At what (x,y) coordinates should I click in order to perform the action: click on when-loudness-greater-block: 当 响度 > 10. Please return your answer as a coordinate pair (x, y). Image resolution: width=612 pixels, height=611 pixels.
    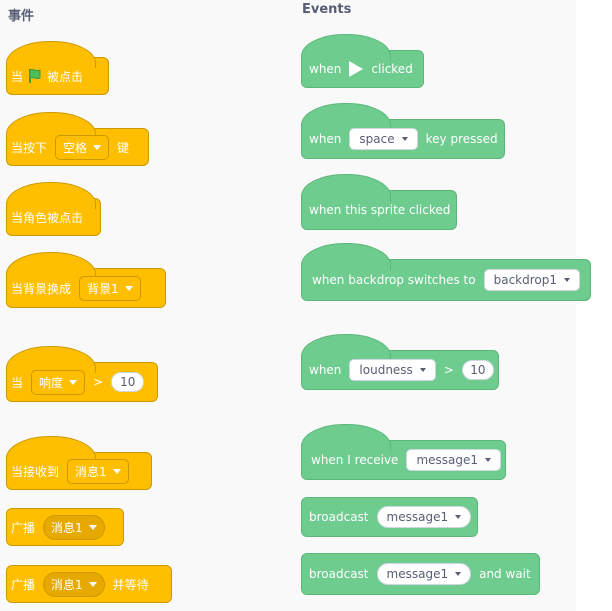
    Looking at the image, I should click on (82, 374).